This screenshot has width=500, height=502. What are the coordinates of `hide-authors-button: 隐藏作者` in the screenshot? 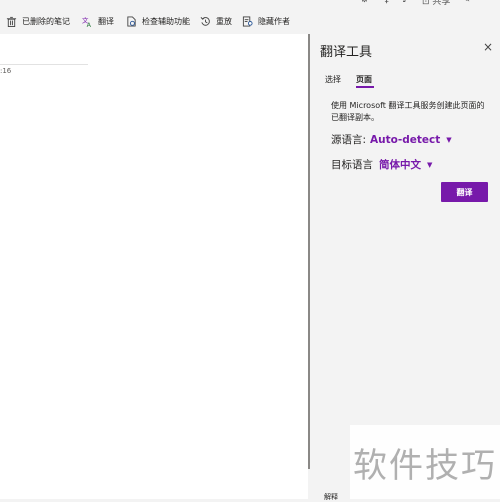 It's located at (268, 21).